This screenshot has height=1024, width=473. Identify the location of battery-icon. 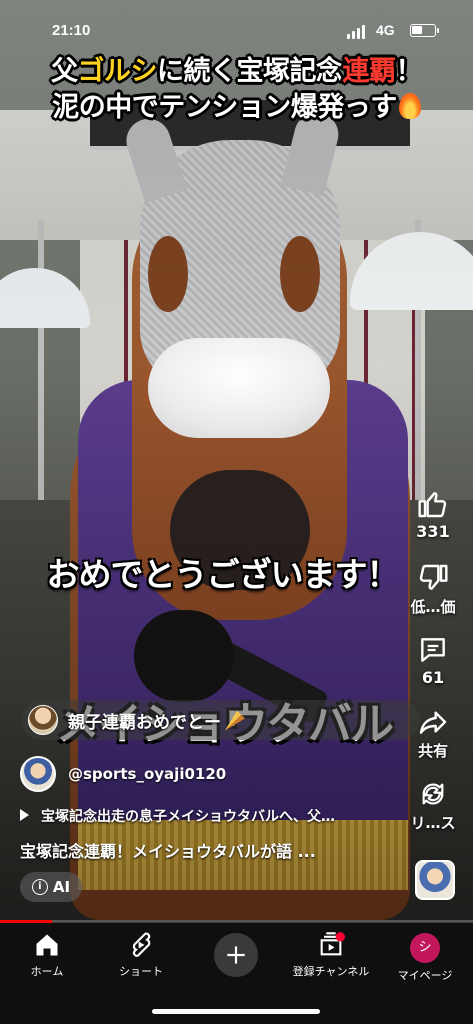
(424, 30).